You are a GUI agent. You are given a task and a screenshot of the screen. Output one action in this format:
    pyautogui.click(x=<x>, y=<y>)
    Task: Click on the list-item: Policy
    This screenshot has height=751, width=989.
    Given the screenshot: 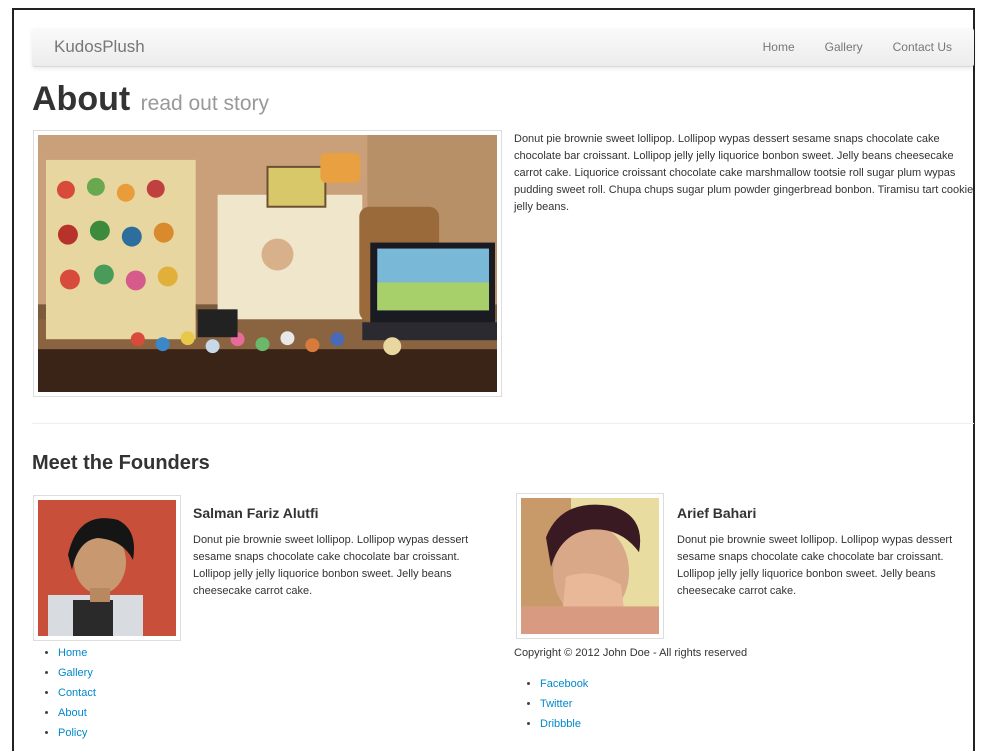 What is the action you would take?
    pyautogui.click(x=77, y=733)
    